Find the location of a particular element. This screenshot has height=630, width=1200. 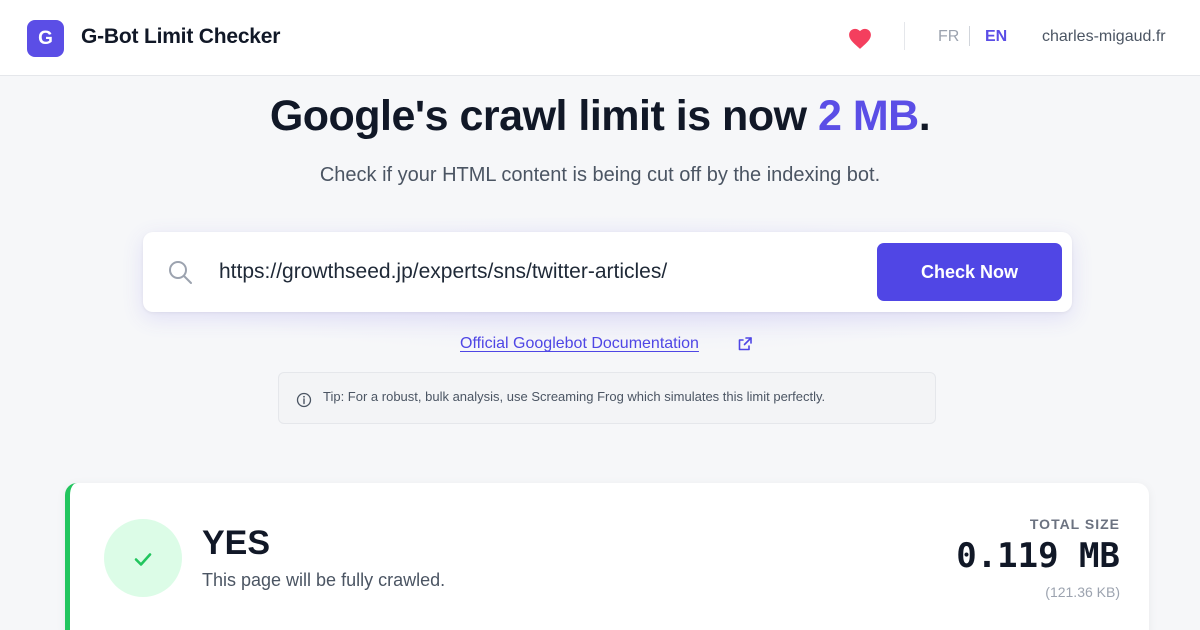

check-icon is located at coordinates (143, 559).